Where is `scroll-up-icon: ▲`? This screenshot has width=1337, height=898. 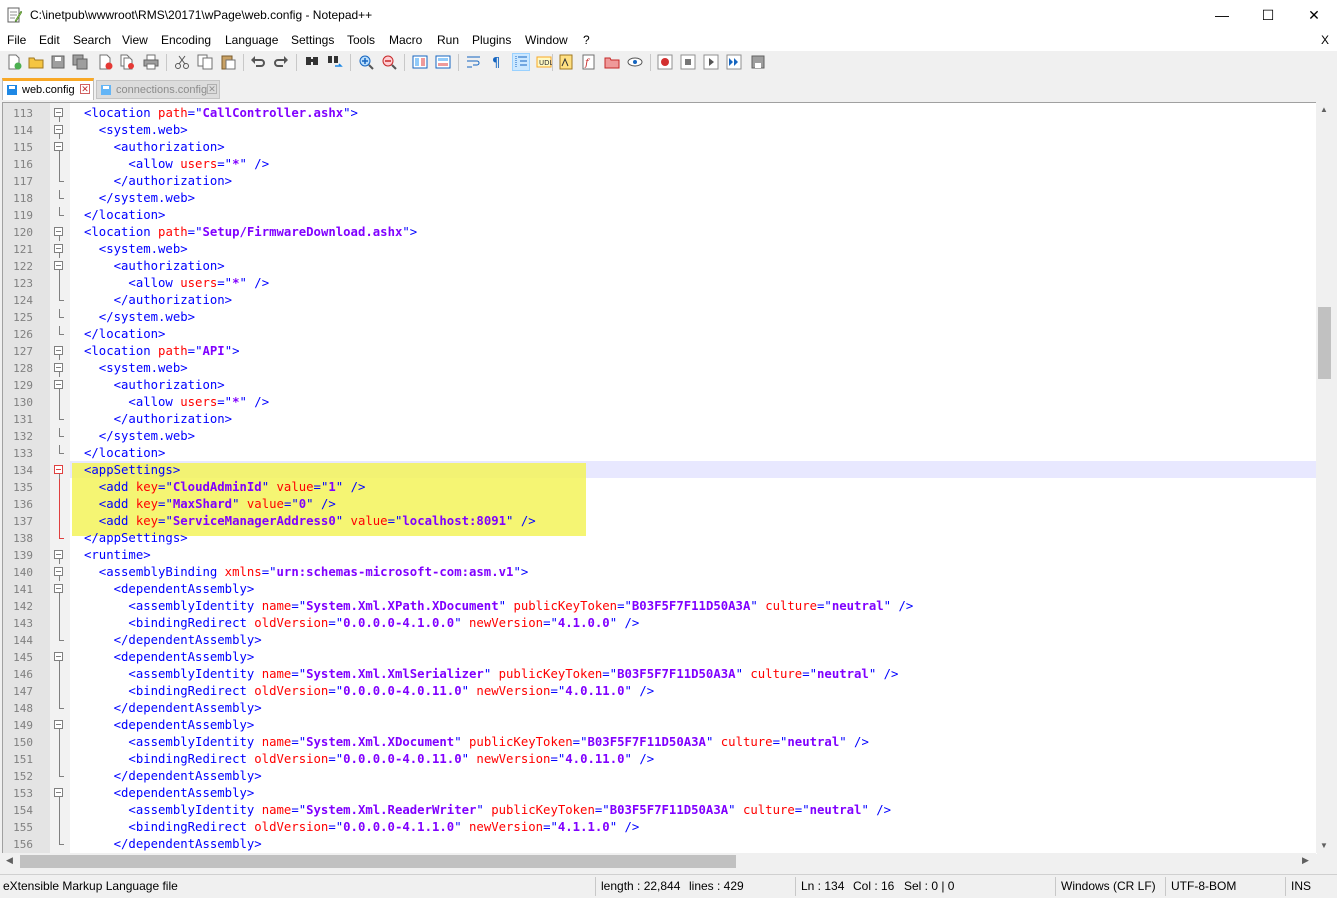 scroll-up-icon: ▲ is located at coordinates (1324, 109).